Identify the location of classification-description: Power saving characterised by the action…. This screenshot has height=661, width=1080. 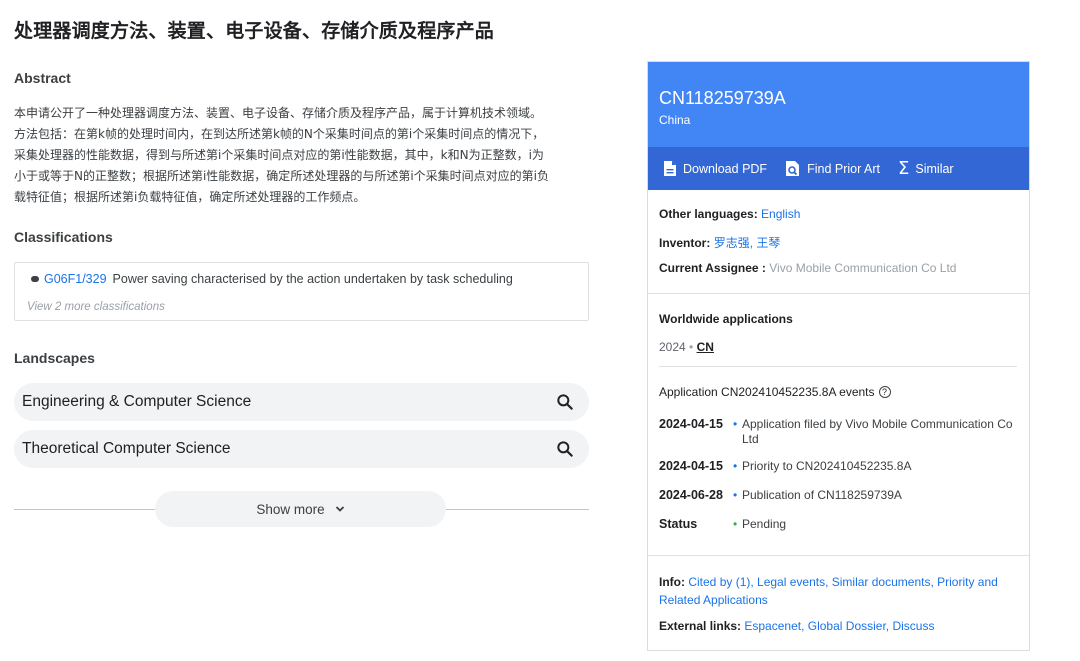
(312, 279).